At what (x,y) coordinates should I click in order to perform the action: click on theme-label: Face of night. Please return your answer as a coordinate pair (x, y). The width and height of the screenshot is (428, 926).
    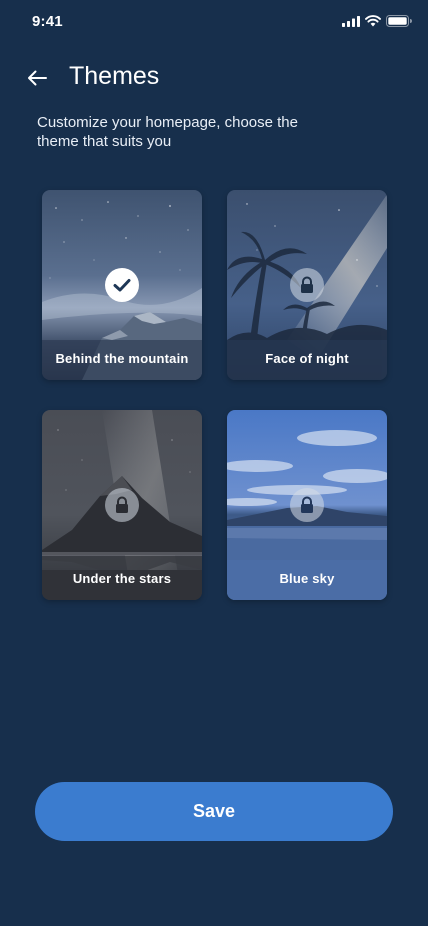
    Looking at the image, I should click on (307, 358).